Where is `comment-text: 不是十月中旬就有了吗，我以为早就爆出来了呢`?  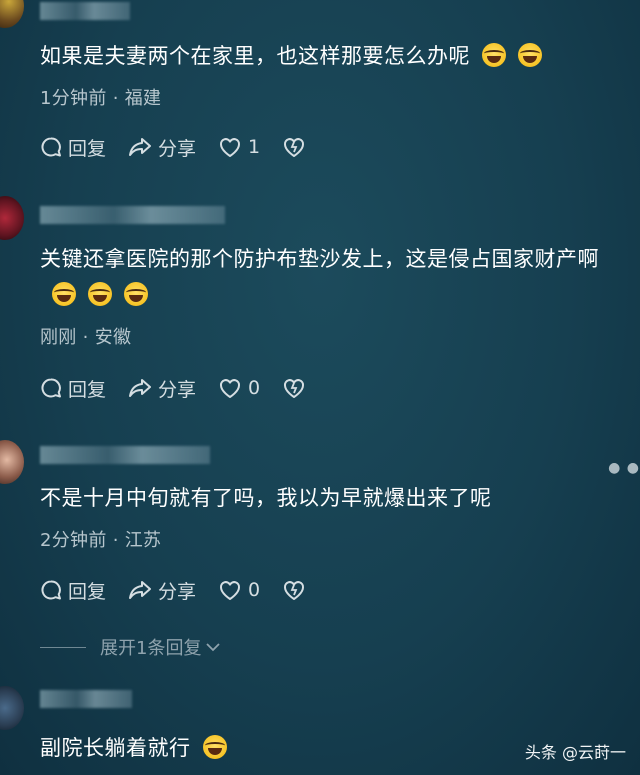 comment-text: 不是十月中旬就有了吗，我以为早就爆出来了呢 is located at coordinates (336, 498).